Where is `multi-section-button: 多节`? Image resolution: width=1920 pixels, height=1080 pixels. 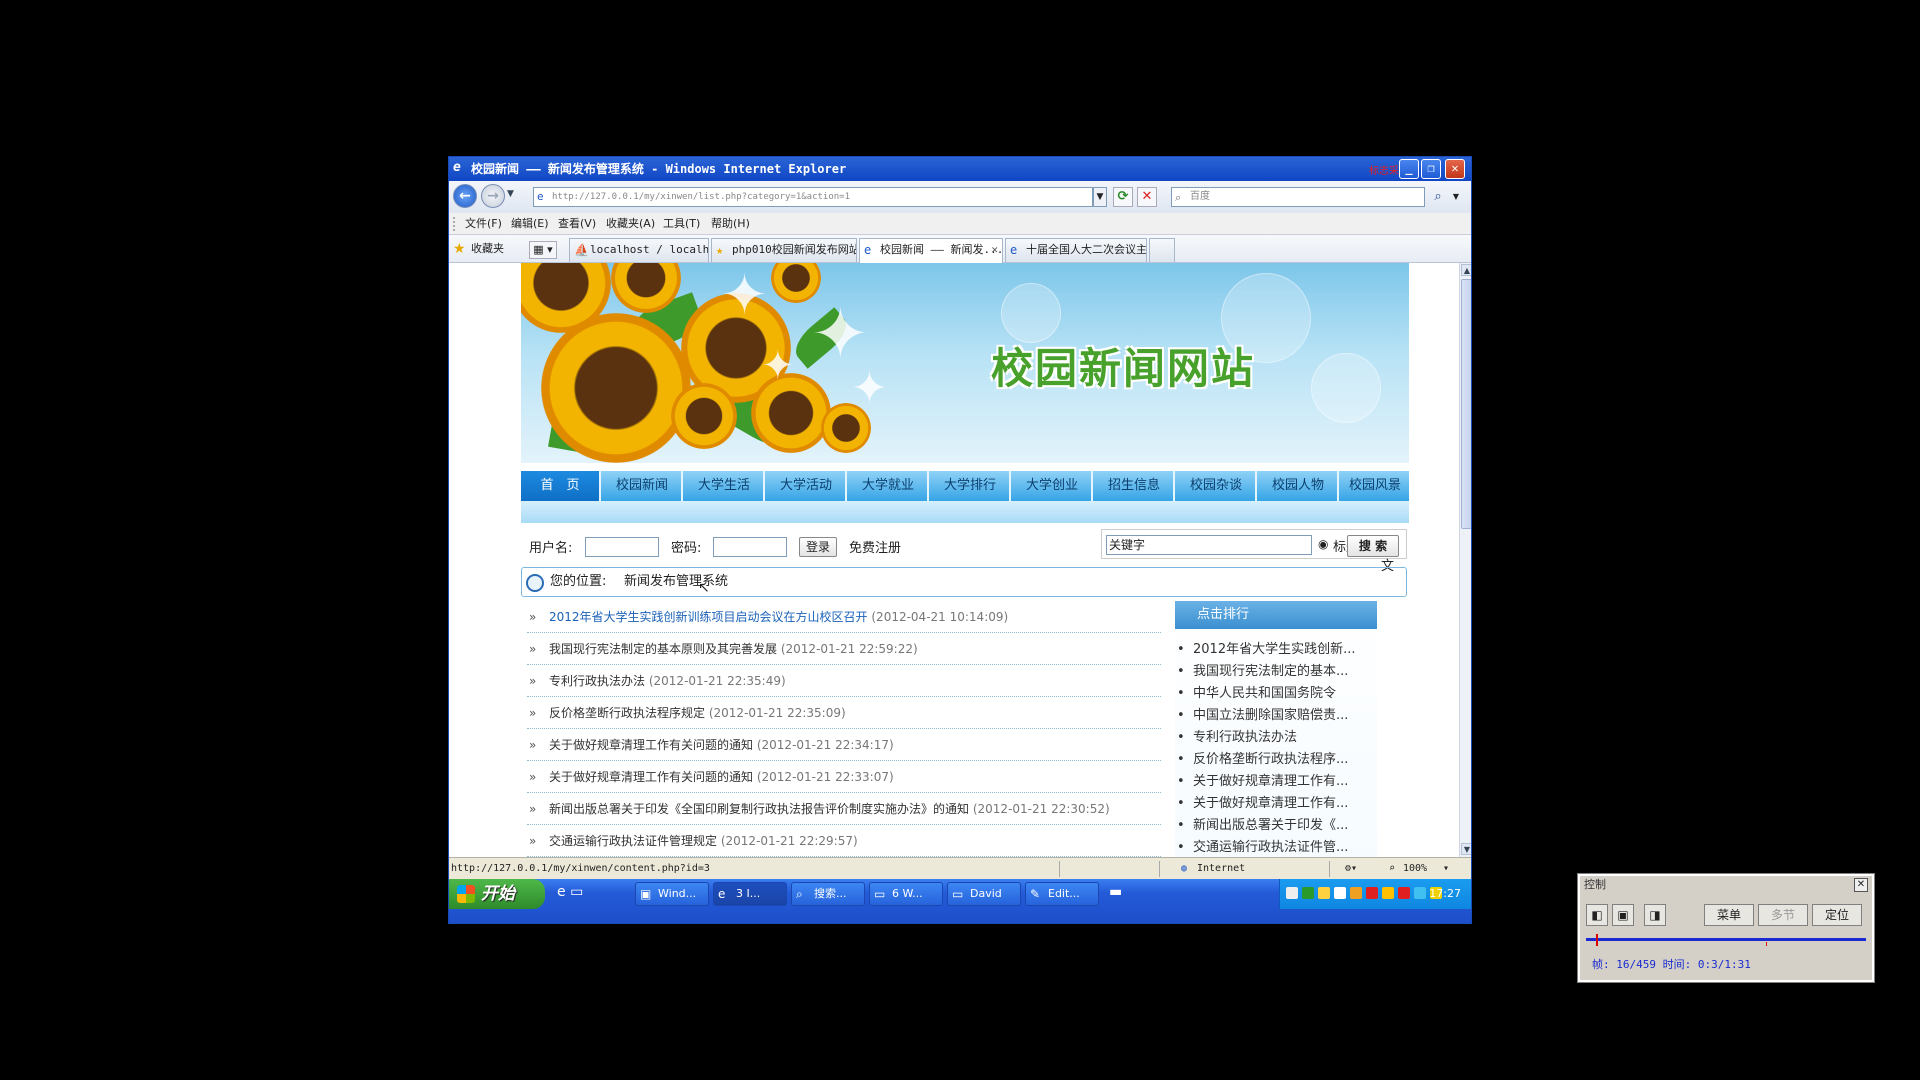
multi-section-button: 多节 is located at coordinates (1783, 915).